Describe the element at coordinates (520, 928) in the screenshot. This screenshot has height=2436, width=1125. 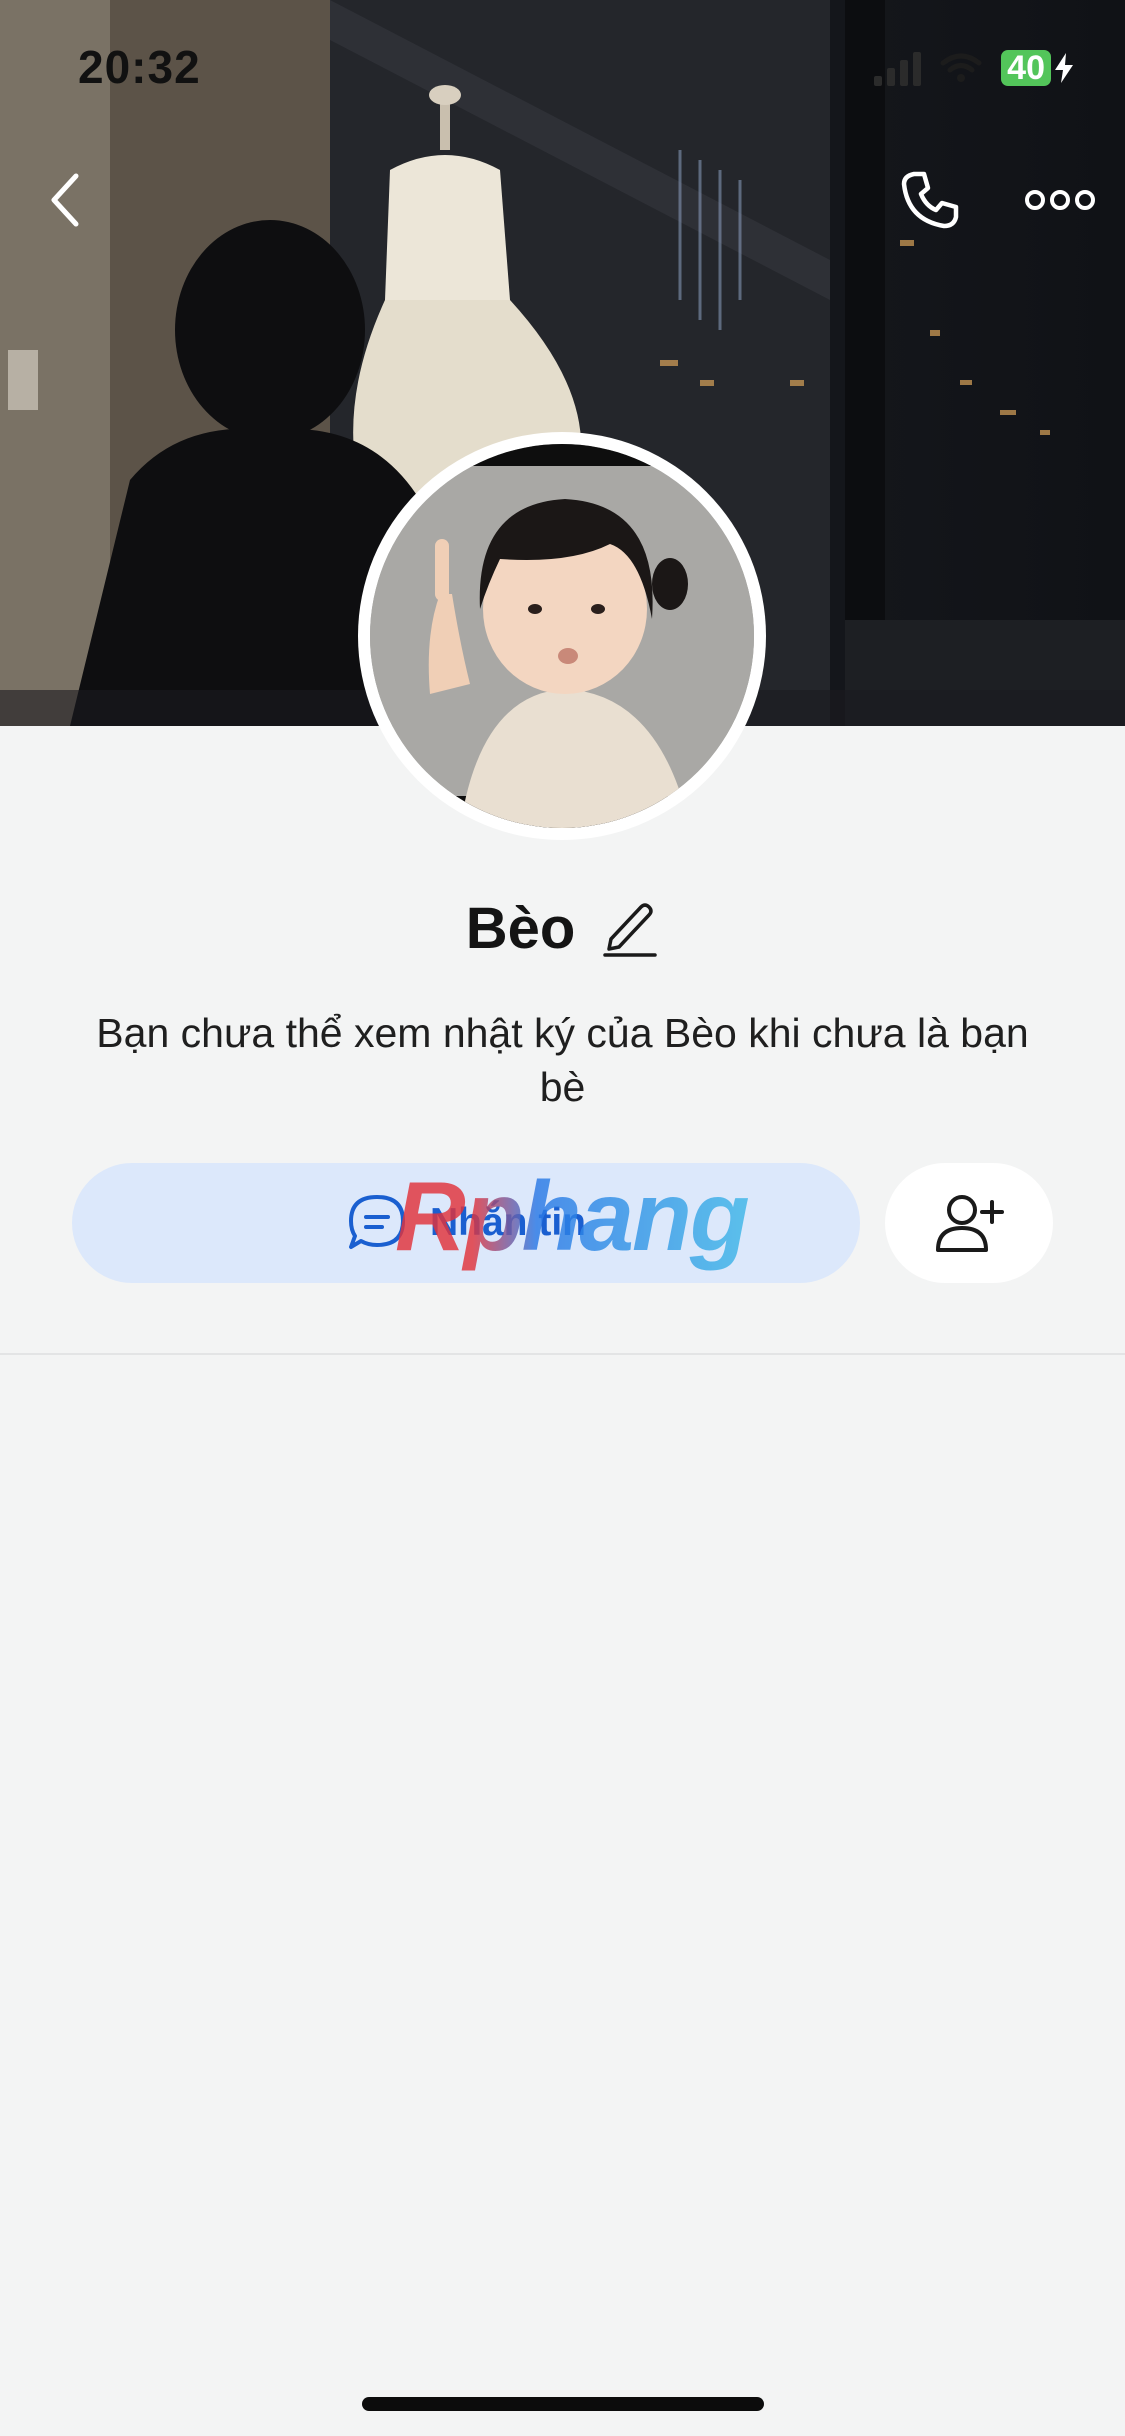
I see `profile-name: Bèo` at that location.